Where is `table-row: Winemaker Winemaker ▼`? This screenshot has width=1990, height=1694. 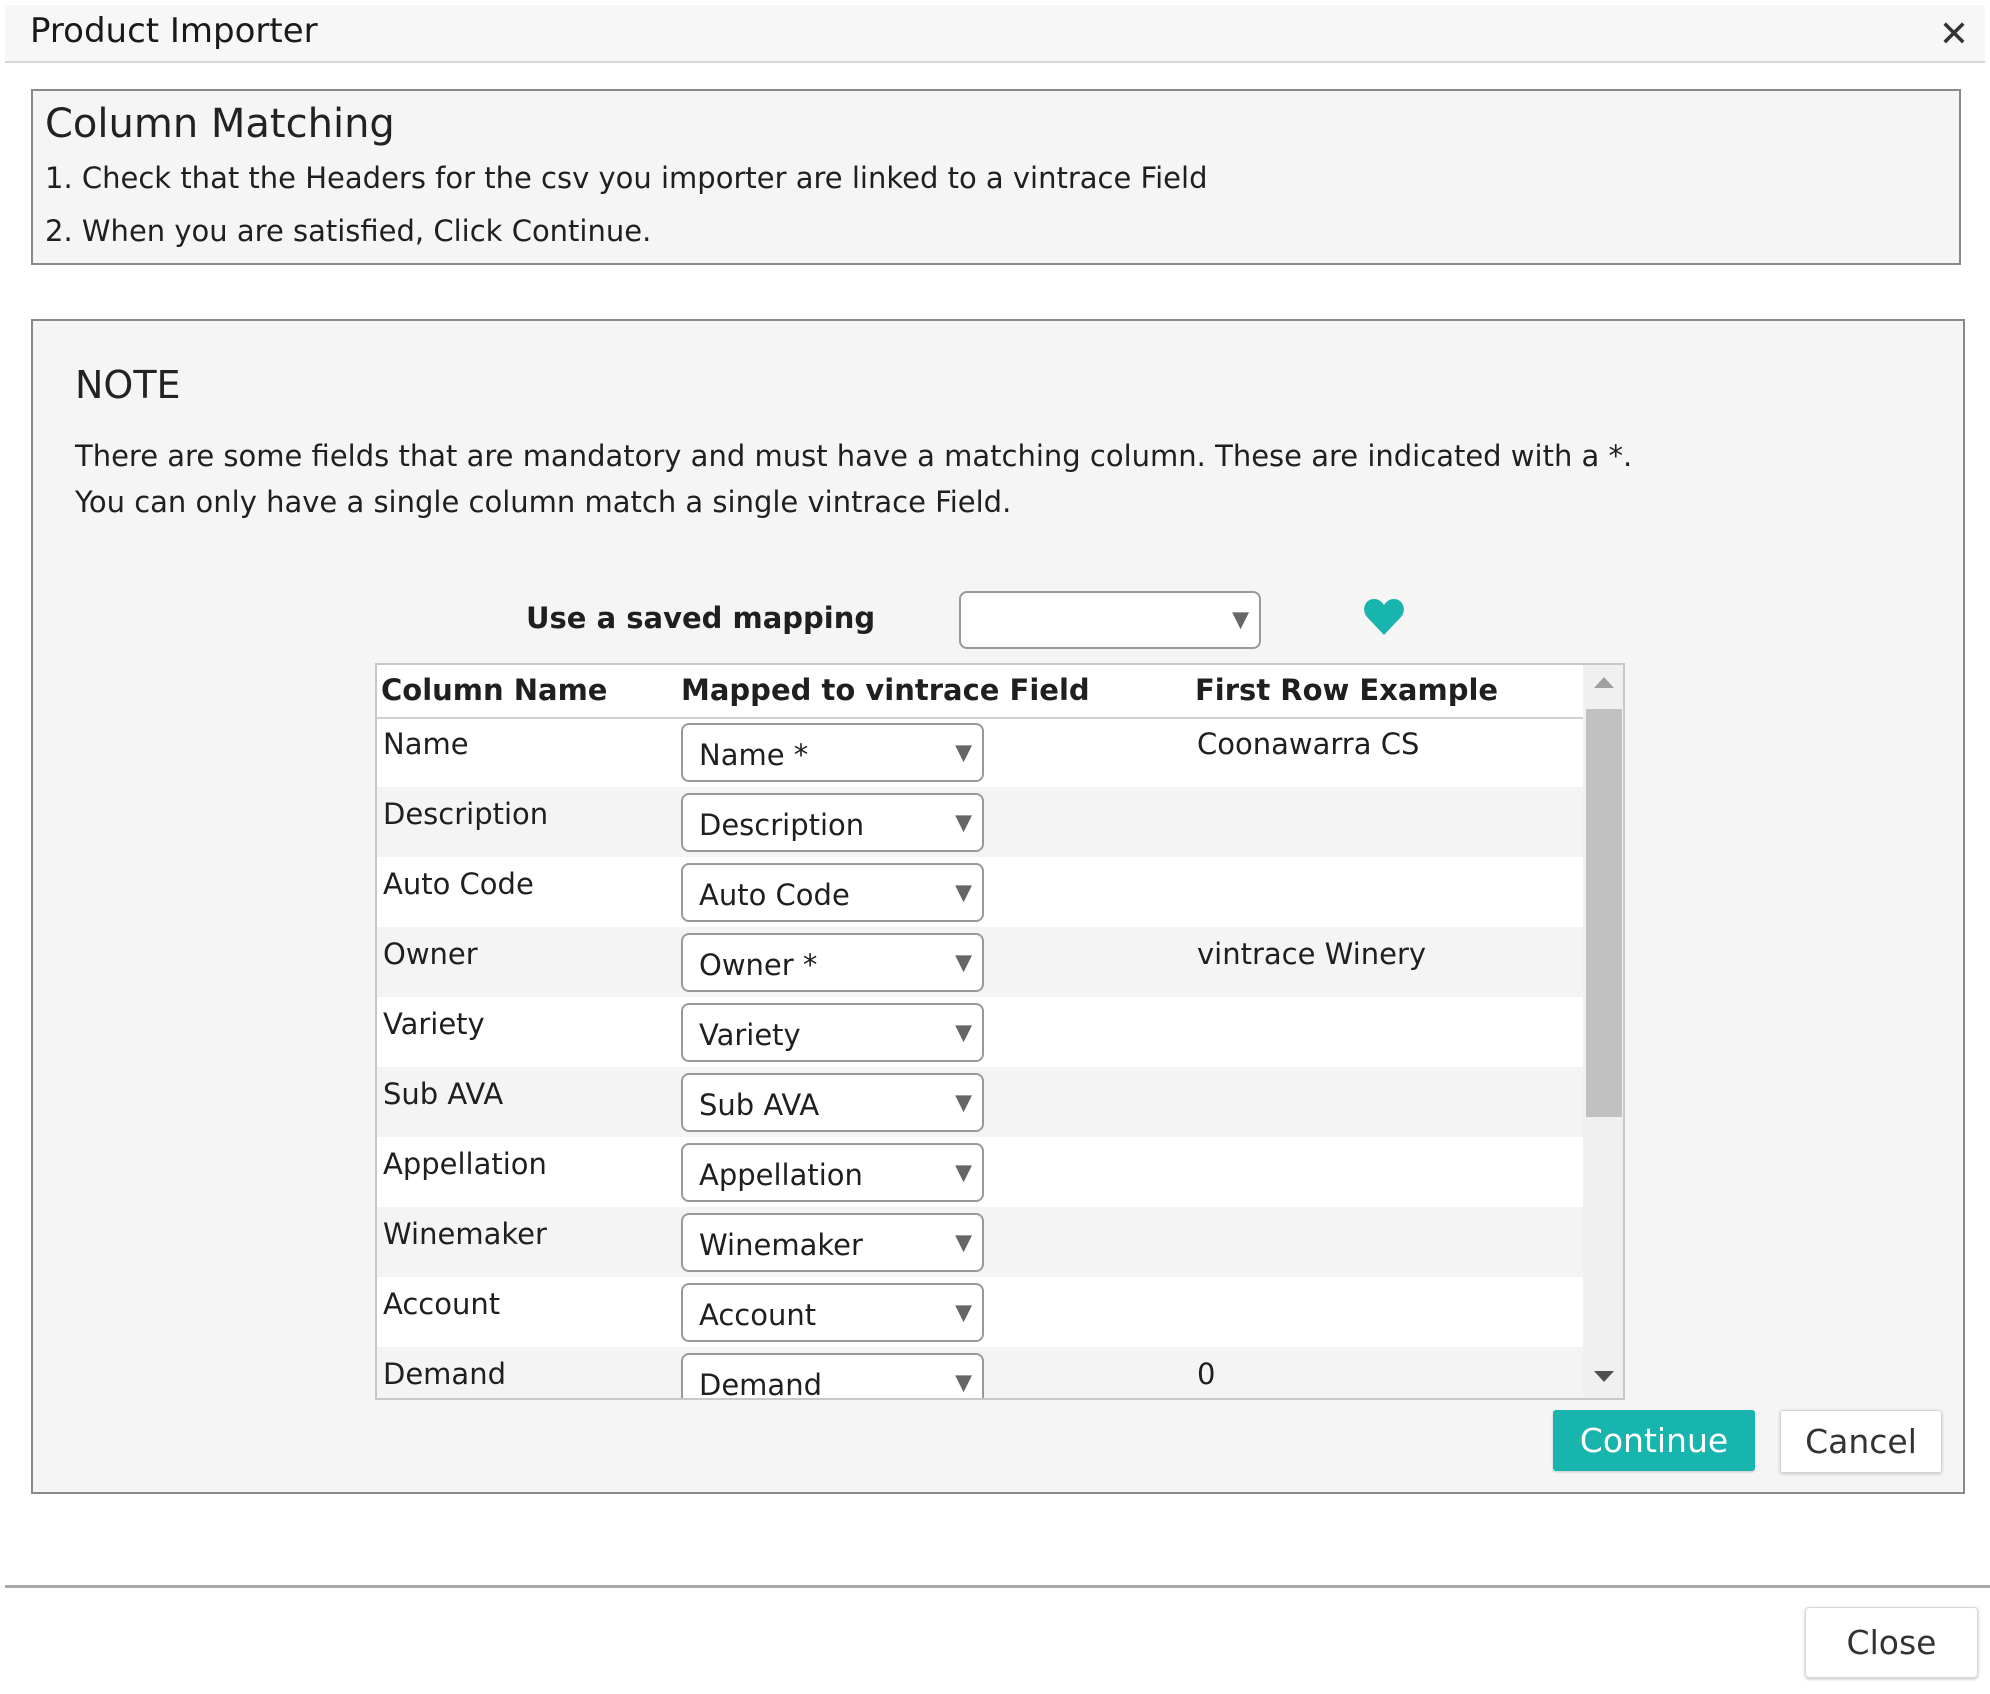 table-row: Winemaker Winemaker ▼ is located at coordinates (980, 1242).